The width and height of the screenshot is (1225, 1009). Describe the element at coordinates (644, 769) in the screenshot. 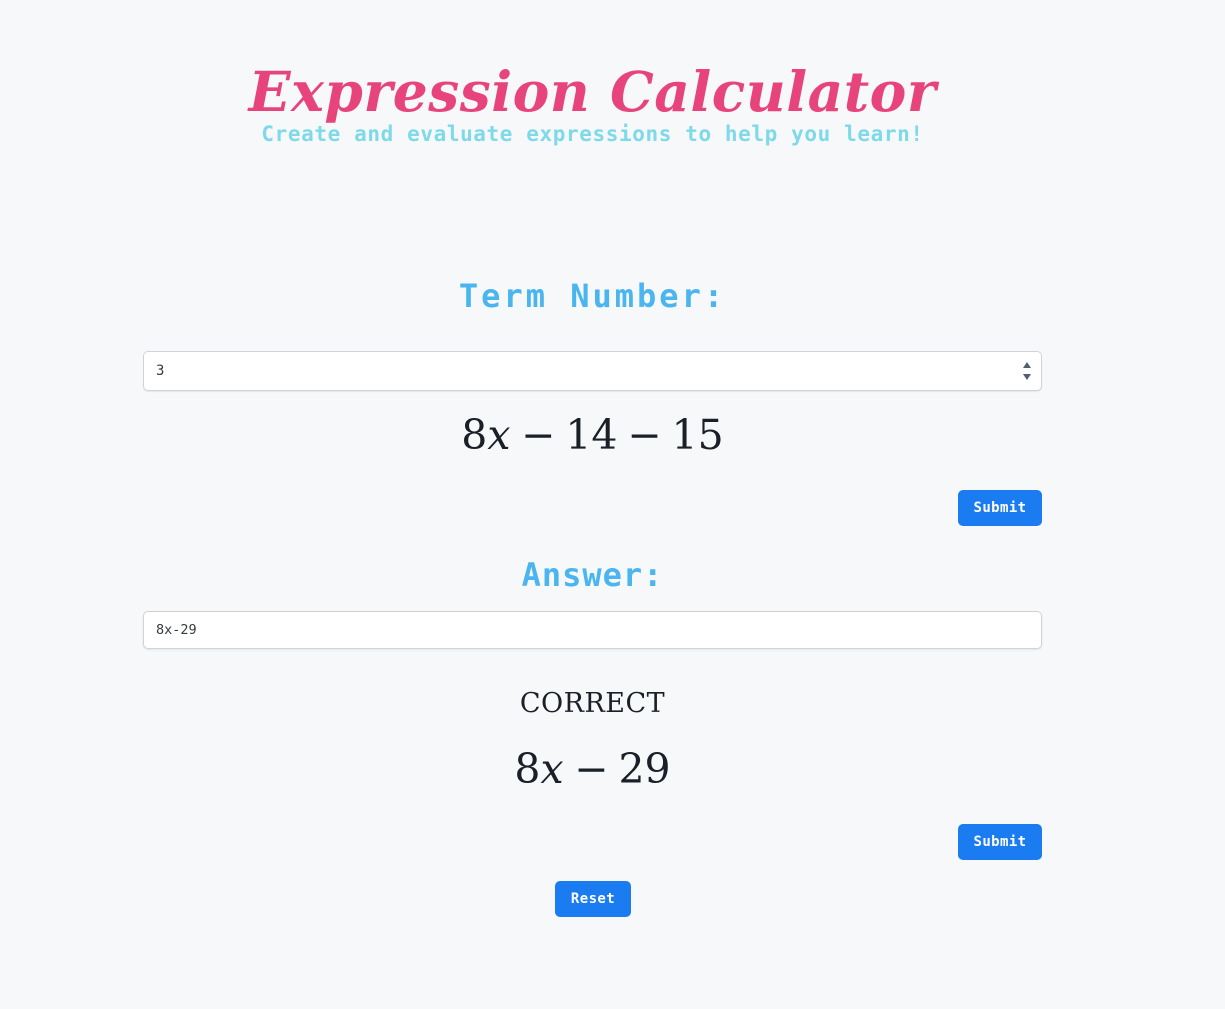

I see `result-part: 29` at that location.